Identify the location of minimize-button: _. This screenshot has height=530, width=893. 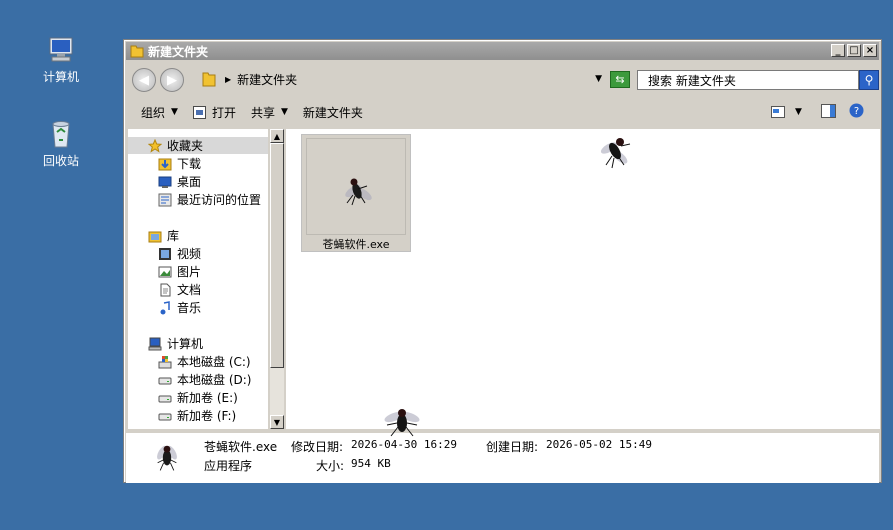
(838, 50).